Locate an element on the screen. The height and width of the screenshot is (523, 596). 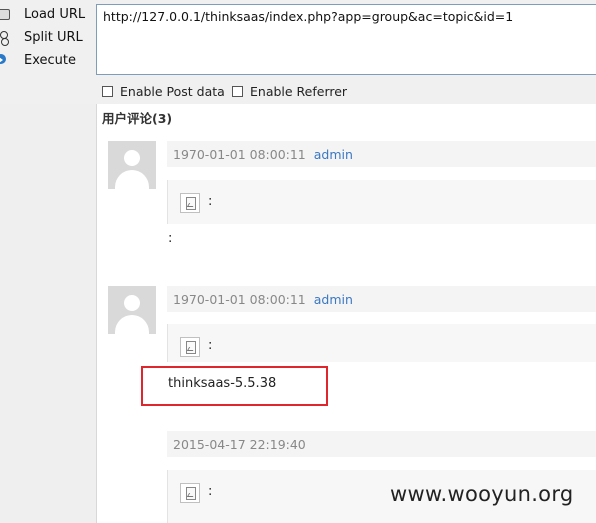
load-url-icon is located at coordinates (7, 14).